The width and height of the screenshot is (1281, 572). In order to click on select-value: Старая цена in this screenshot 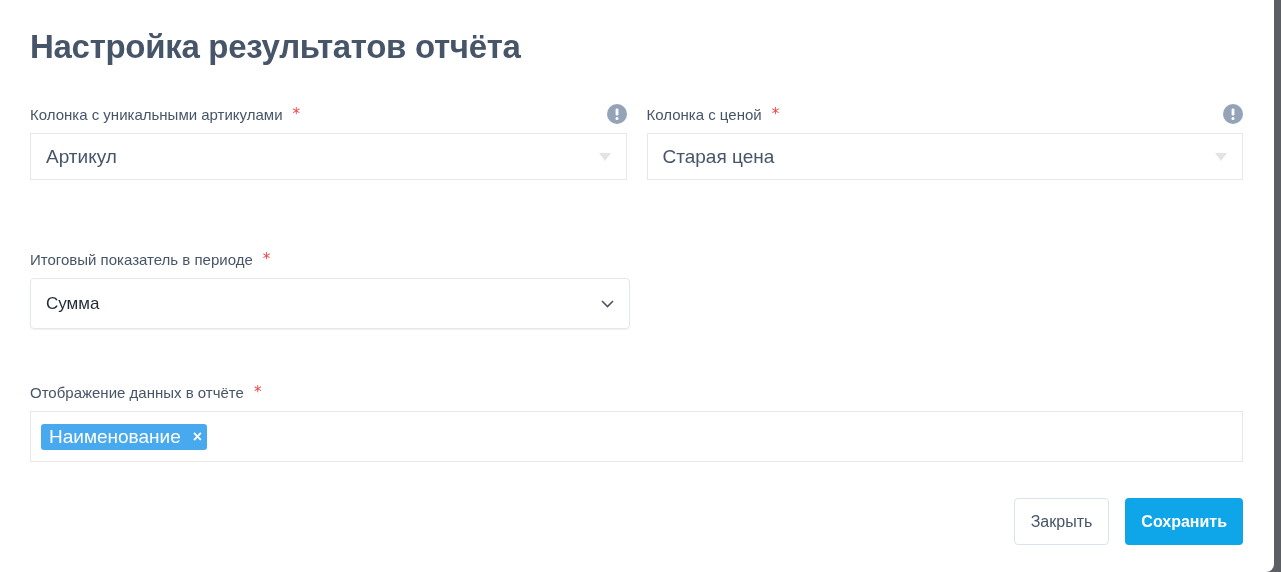, I will do `click(718, 156)`.